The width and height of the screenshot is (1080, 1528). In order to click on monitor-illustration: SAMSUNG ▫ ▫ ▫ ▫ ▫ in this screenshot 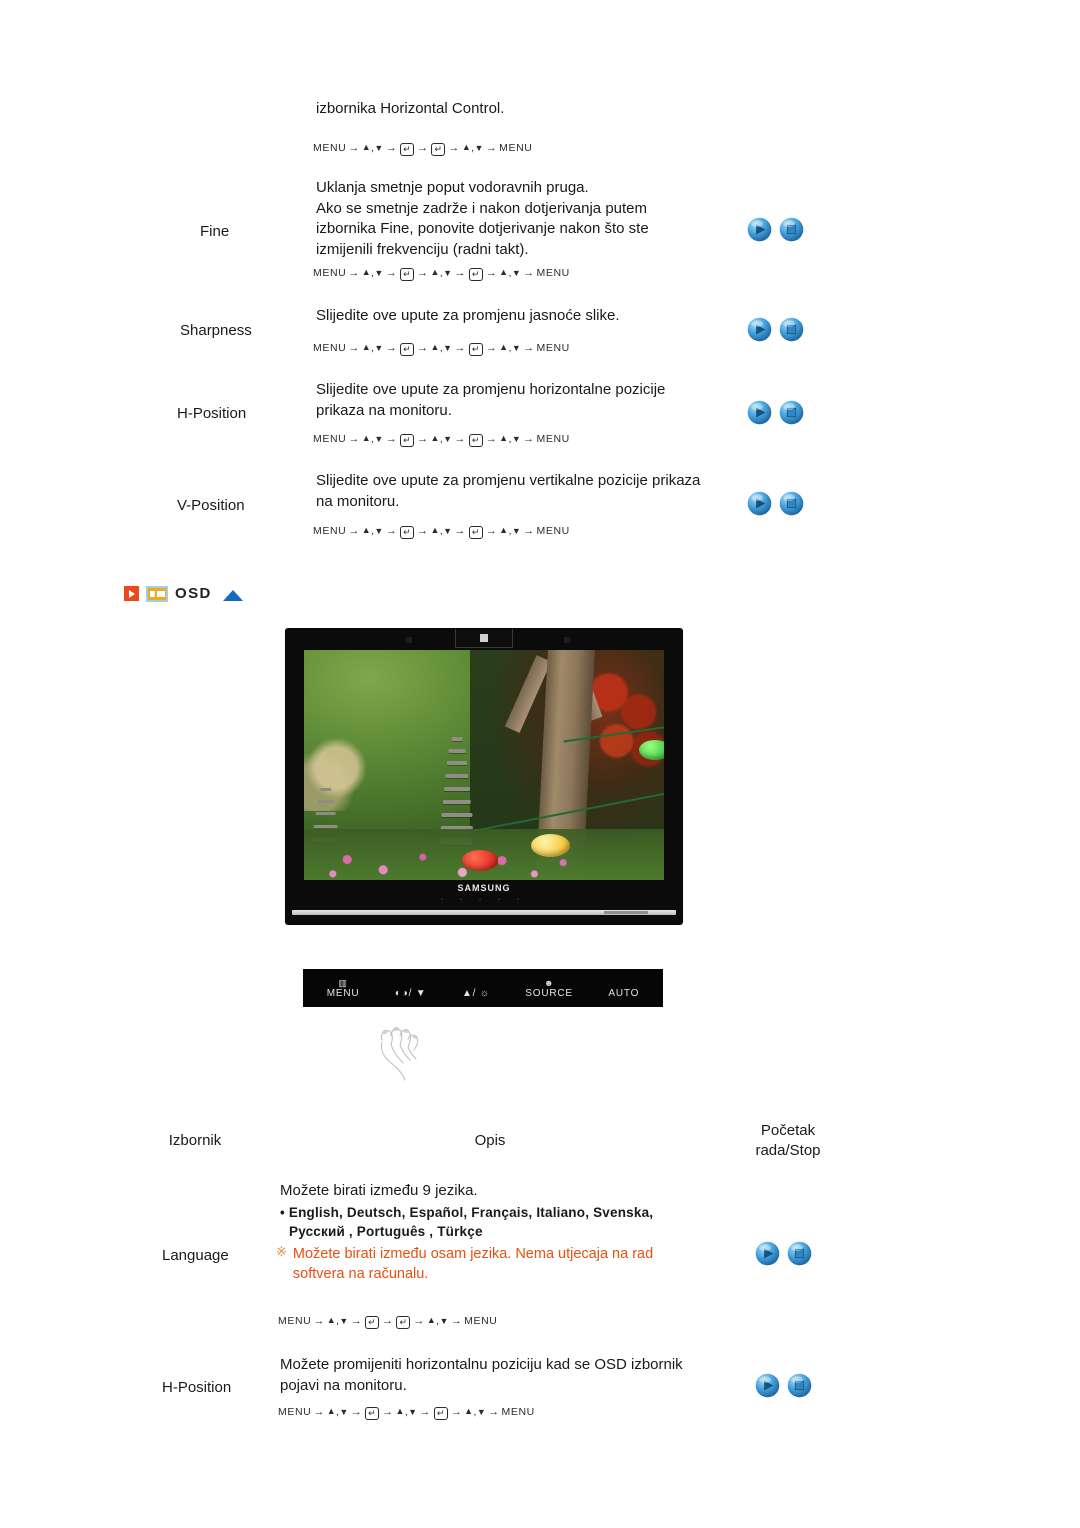, I will do `click(484, 776)`.